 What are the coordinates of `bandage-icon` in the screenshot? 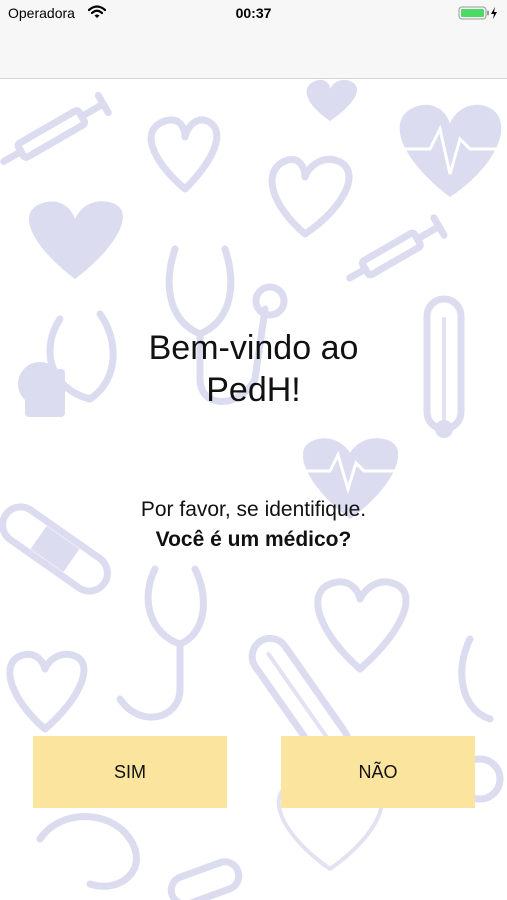 It's located at (205, 879).